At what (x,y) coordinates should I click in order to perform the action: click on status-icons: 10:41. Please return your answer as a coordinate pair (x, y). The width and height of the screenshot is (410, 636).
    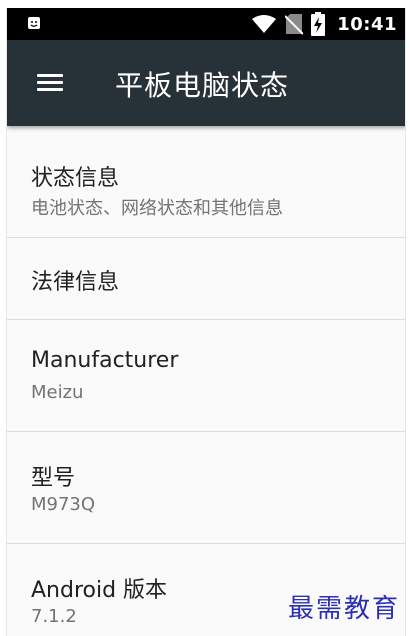
    Looking at the image, I should click on (324, 24).